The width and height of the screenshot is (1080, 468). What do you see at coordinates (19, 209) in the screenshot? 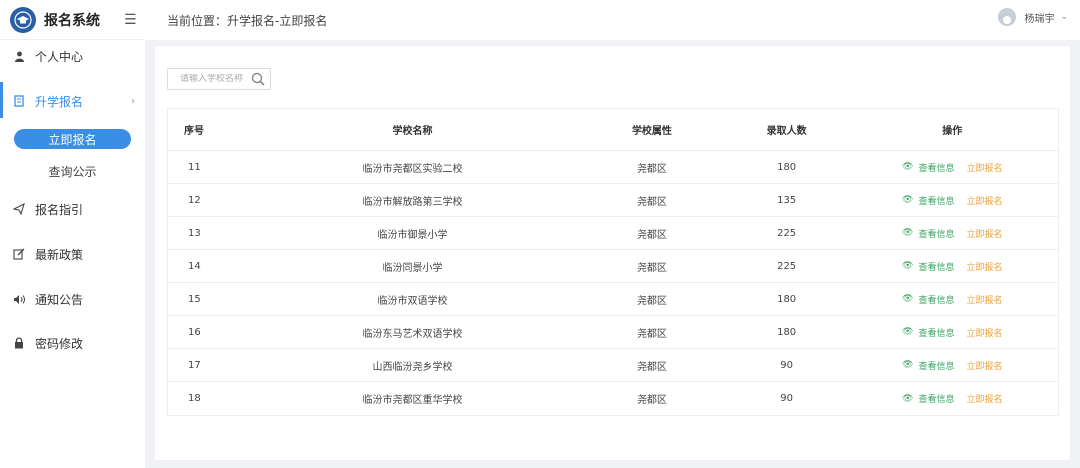
I see `paper-plane-icon` at bounding box center [19, 209].